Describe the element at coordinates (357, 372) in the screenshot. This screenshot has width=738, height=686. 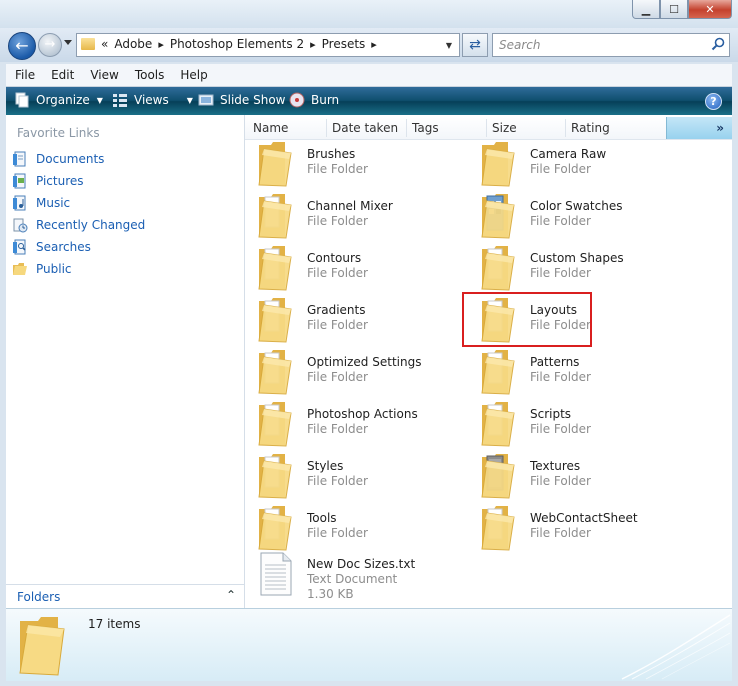
I see `folder-item-optimized-settings: Optimized Settings File Folder` at that location.